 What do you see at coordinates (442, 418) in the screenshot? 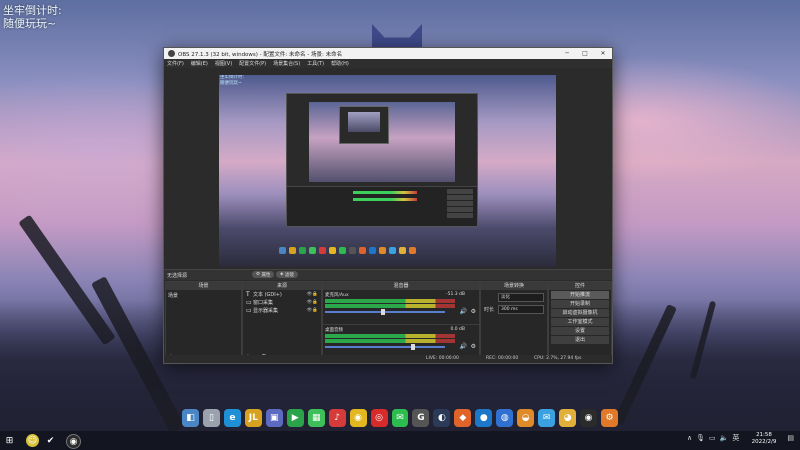
I see `steam-icon: ◐` at bounding box center [442, 418].